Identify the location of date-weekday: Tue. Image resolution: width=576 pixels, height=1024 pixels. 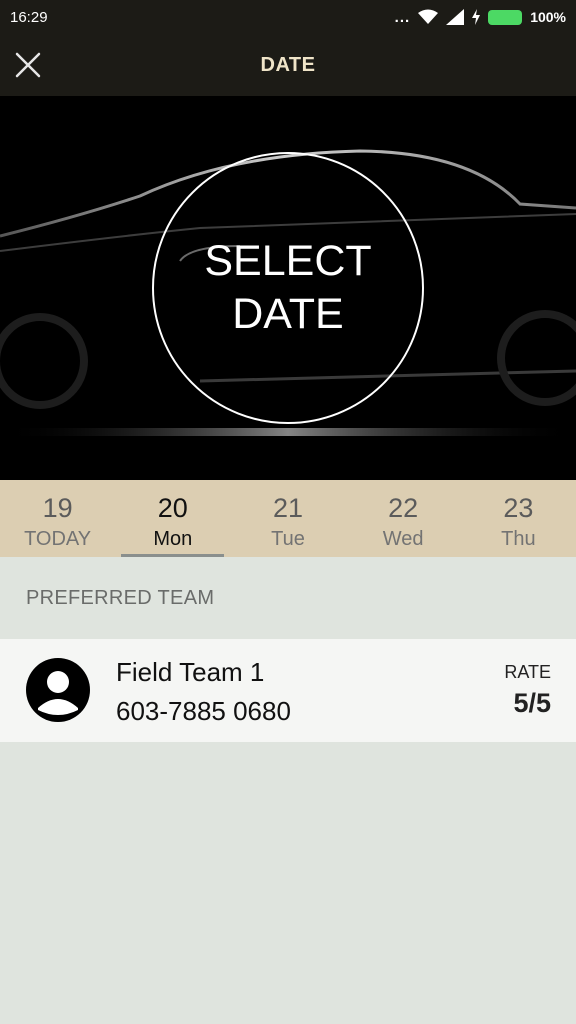
(288, 539).